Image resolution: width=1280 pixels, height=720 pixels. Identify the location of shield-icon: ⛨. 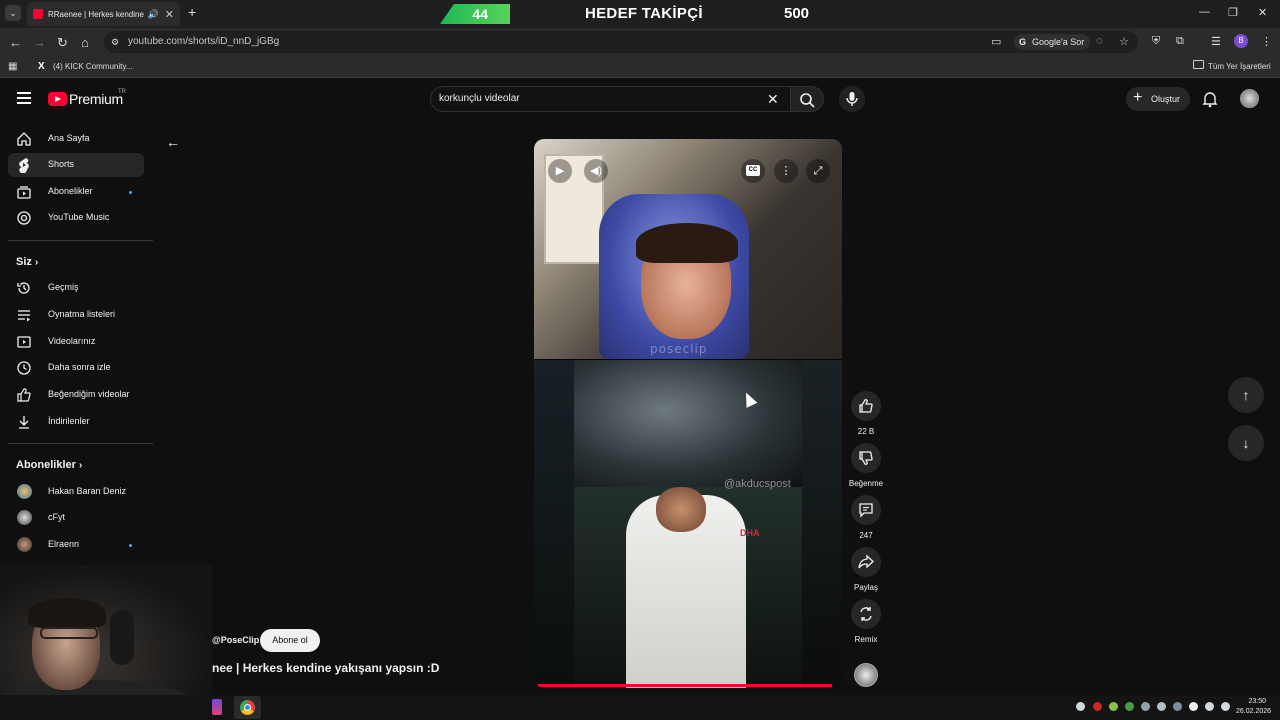
(1156, 41).